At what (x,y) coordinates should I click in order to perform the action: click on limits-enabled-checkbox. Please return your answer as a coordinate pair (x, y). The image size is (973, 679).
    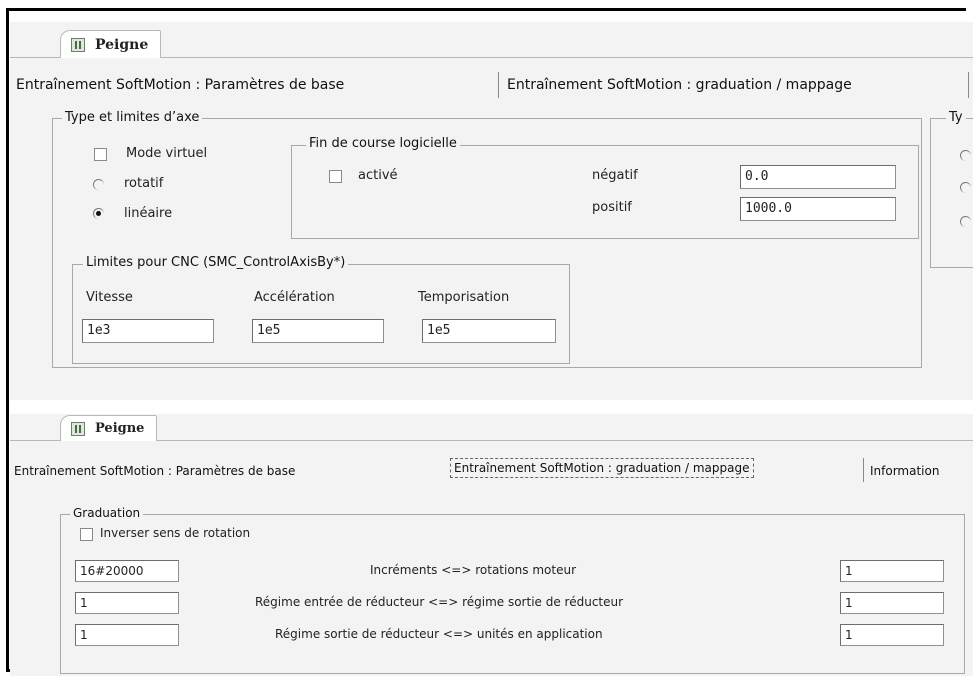
    Looking at the image, I should click on (335, 176).